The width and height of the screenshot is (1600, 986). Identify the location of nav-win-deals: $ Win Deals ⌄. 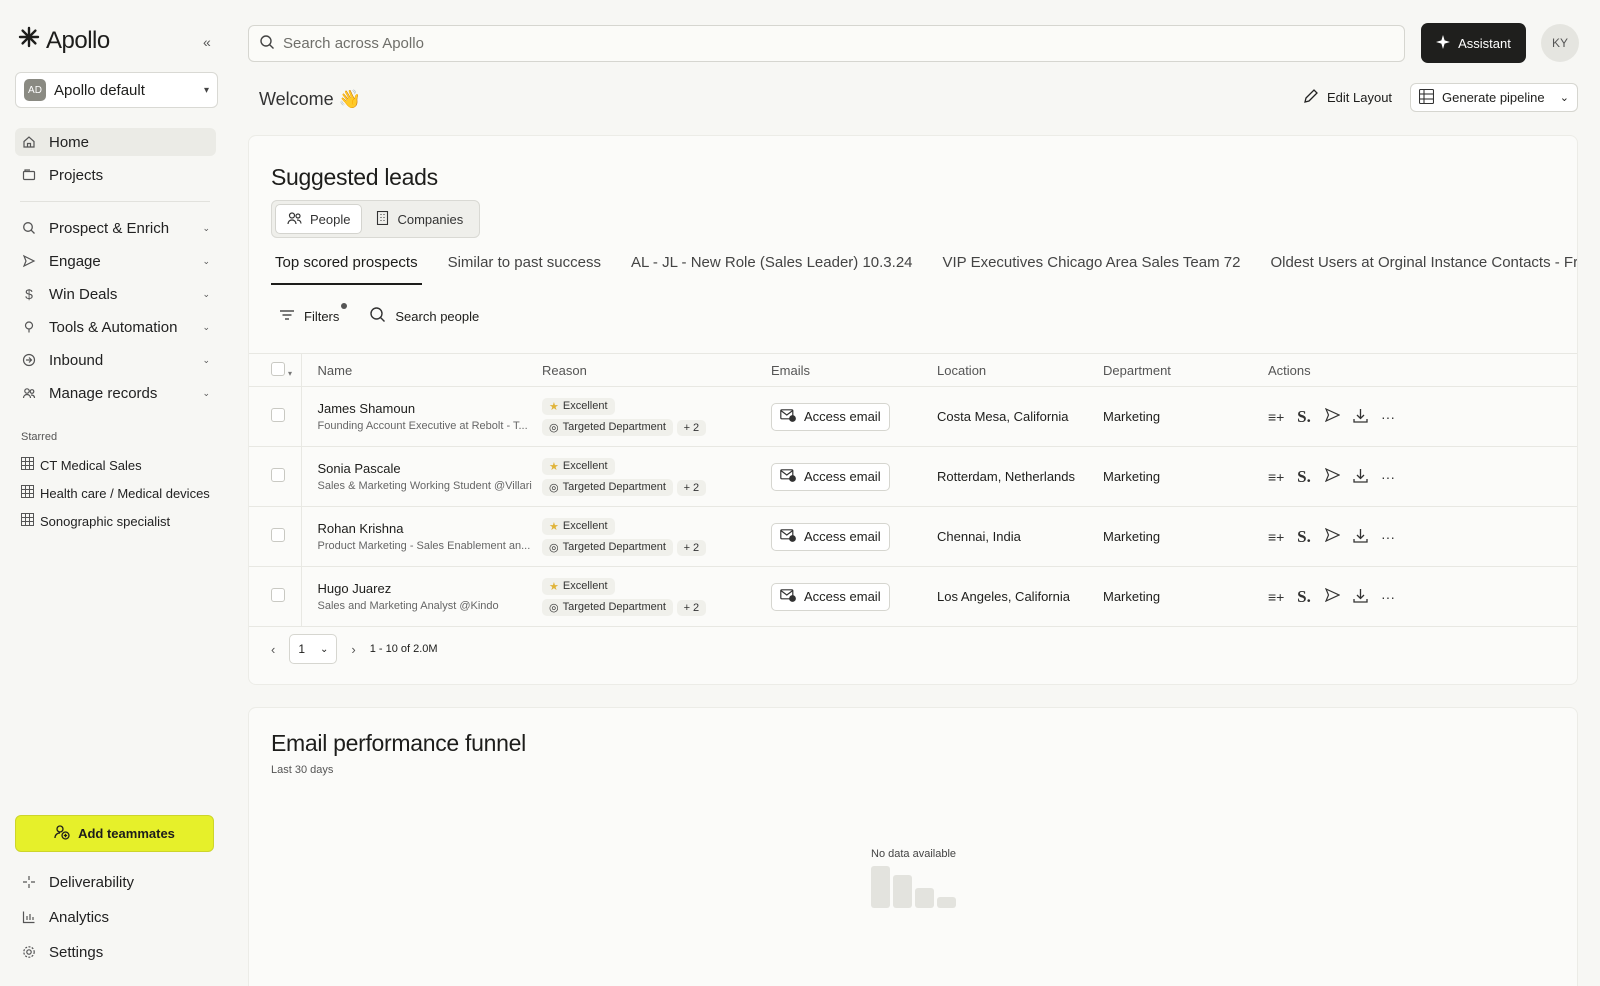
(115, 294).